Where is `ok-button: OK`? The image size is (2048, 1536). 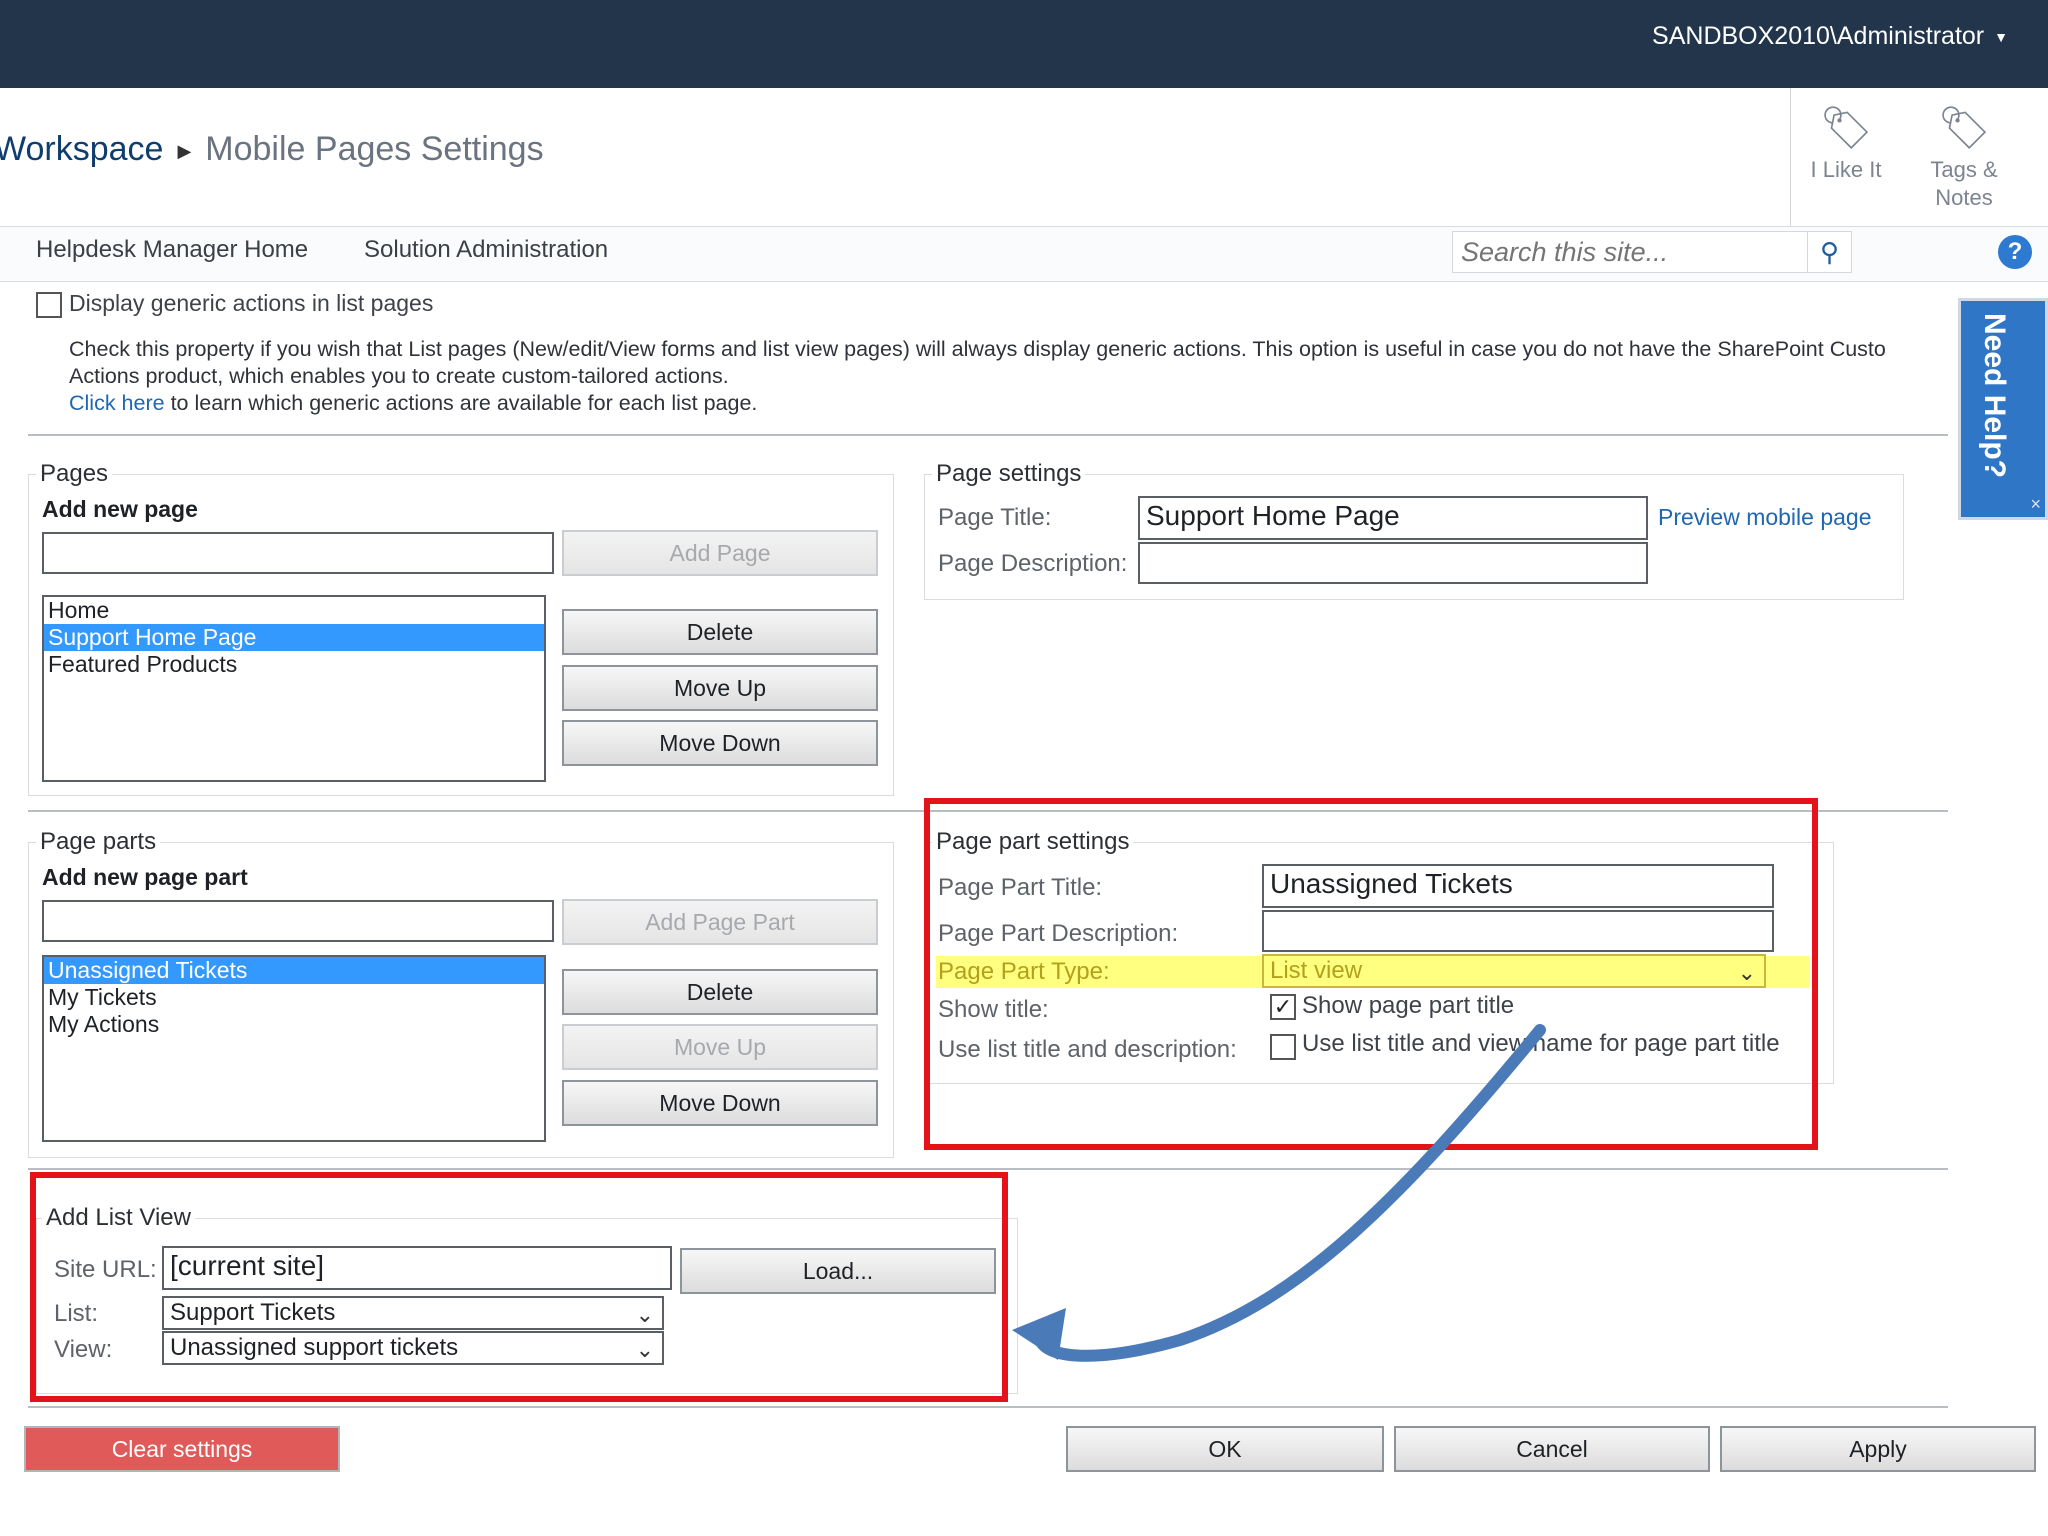
ok-button: OK is located at coordinates (1225, 1449).